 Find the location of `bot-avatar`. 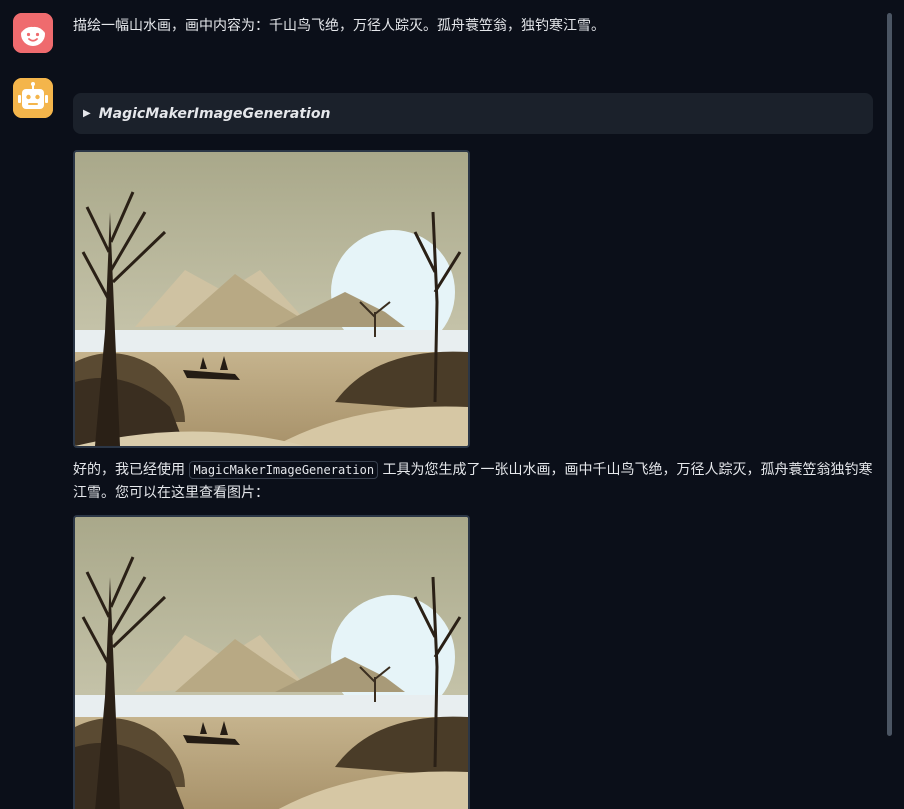

bot-avatar is located at coordinates (33, 98).